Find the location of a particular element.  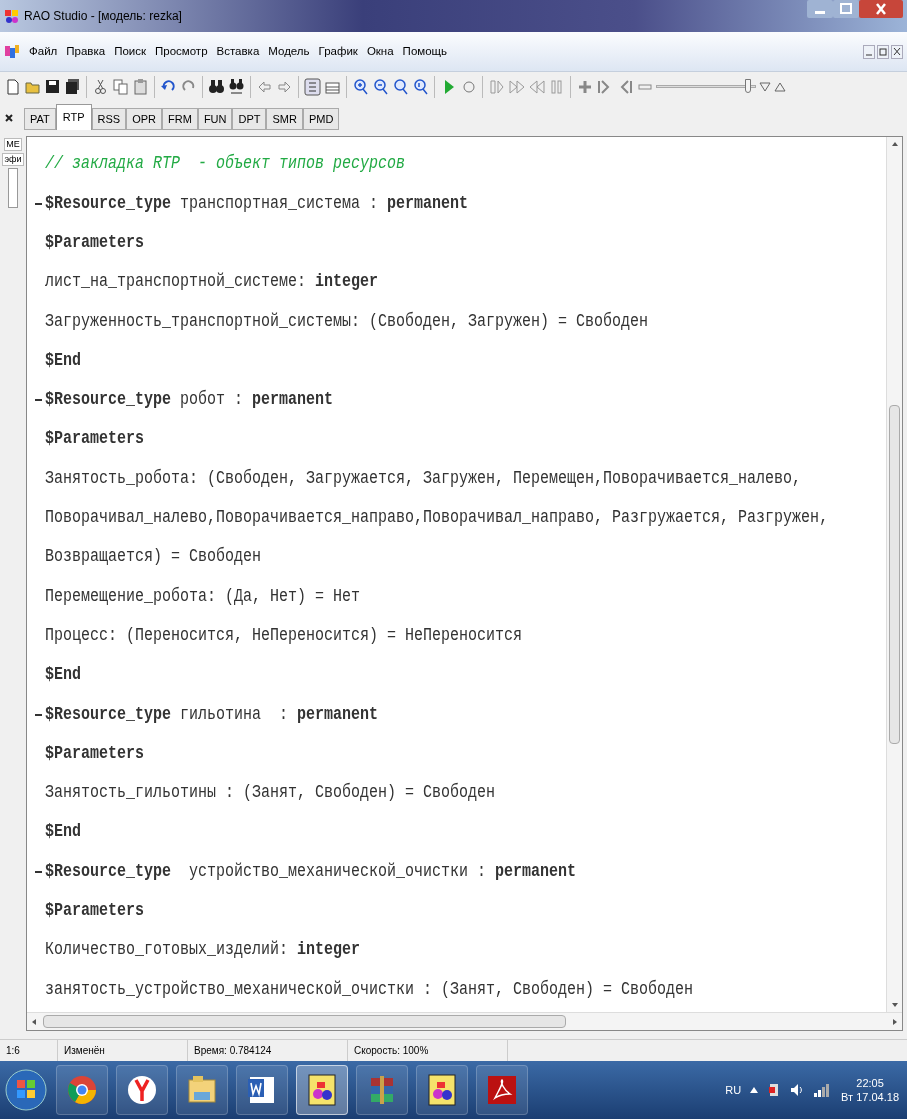

tab: FRM is located at coordinates (180, 119).